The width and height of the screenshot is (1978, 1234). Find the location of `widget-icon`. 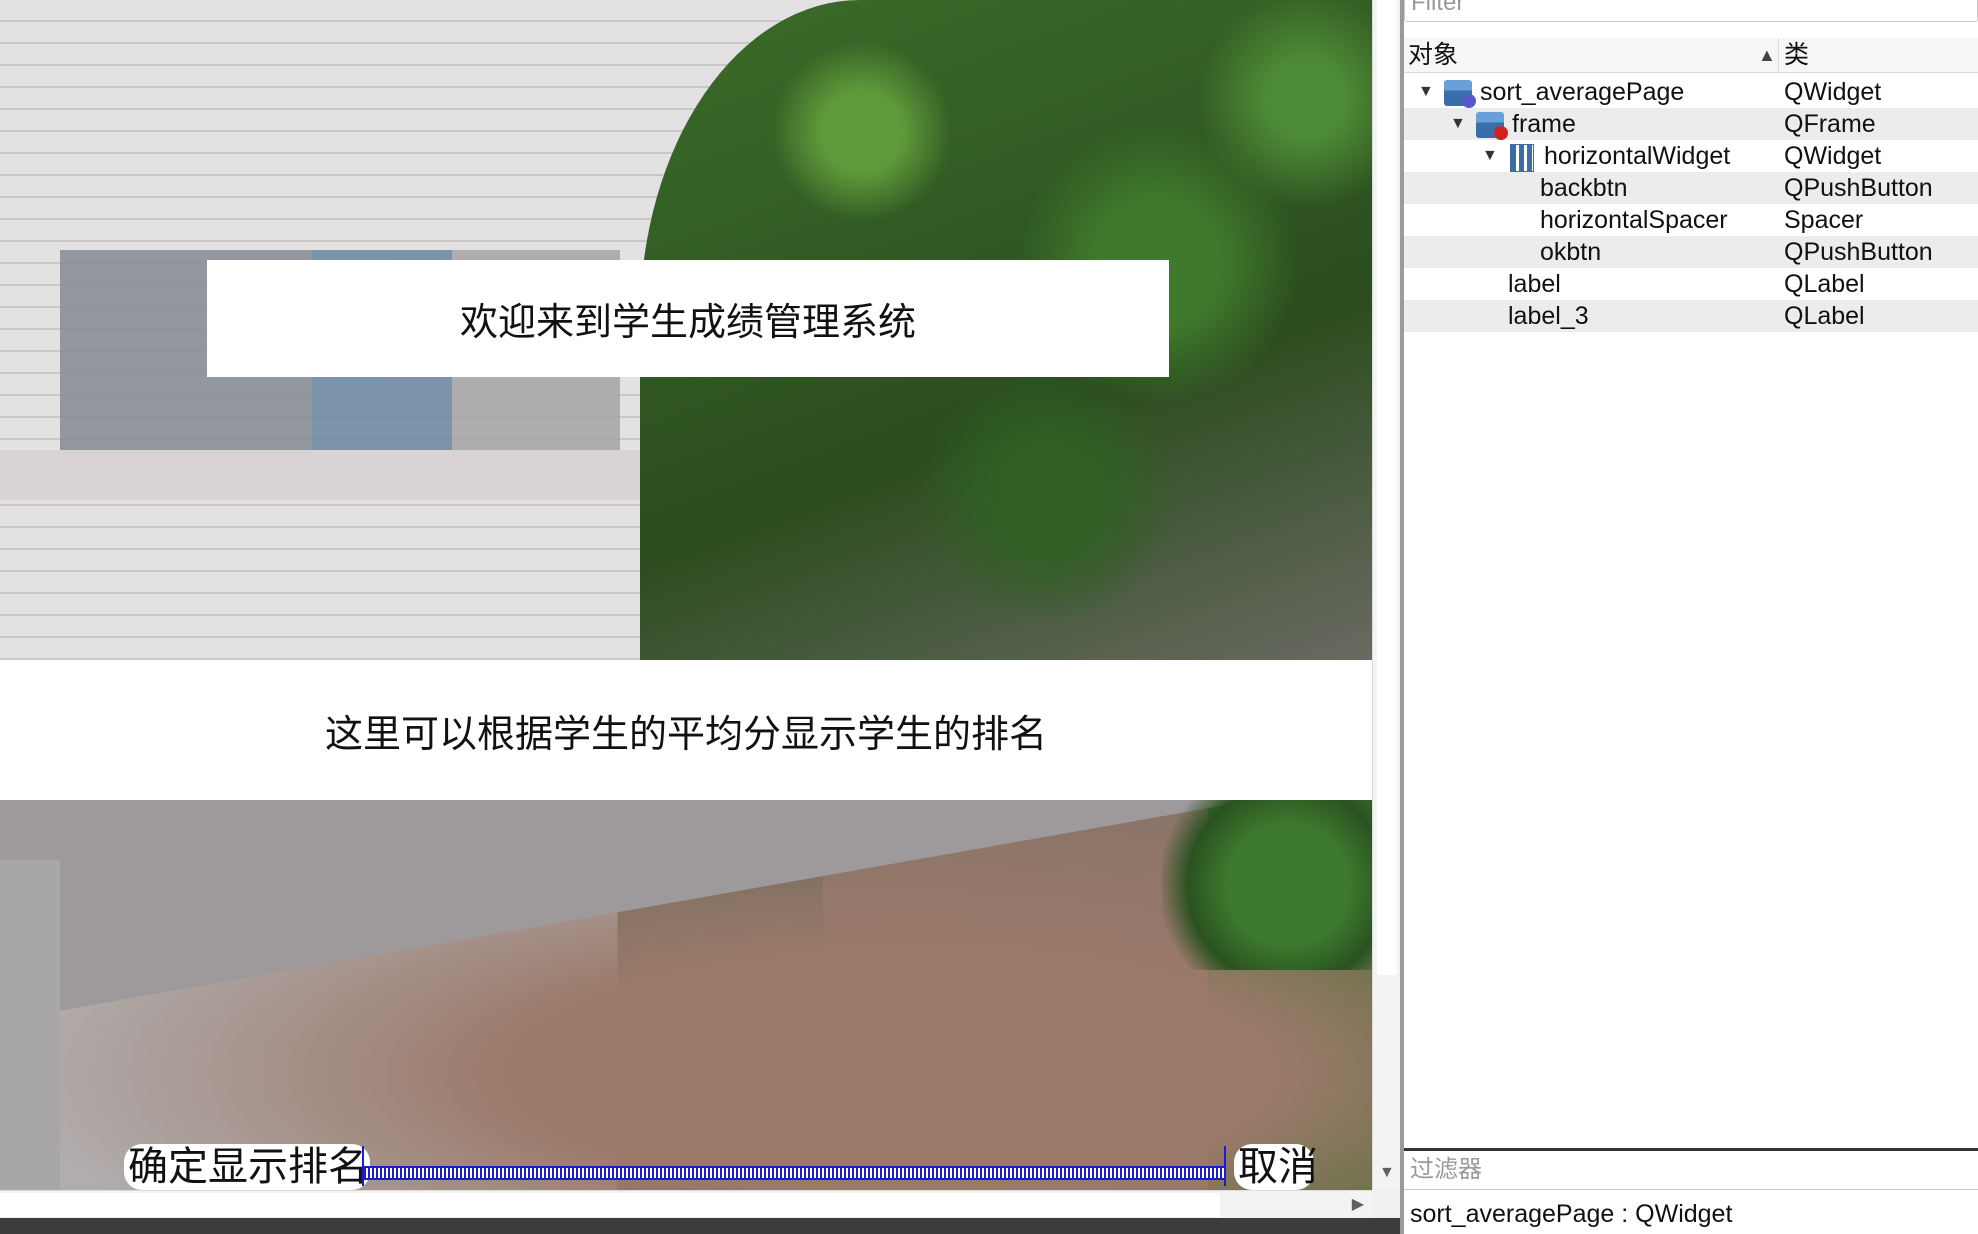

widget-icon is located at coordinates (1460, 94).